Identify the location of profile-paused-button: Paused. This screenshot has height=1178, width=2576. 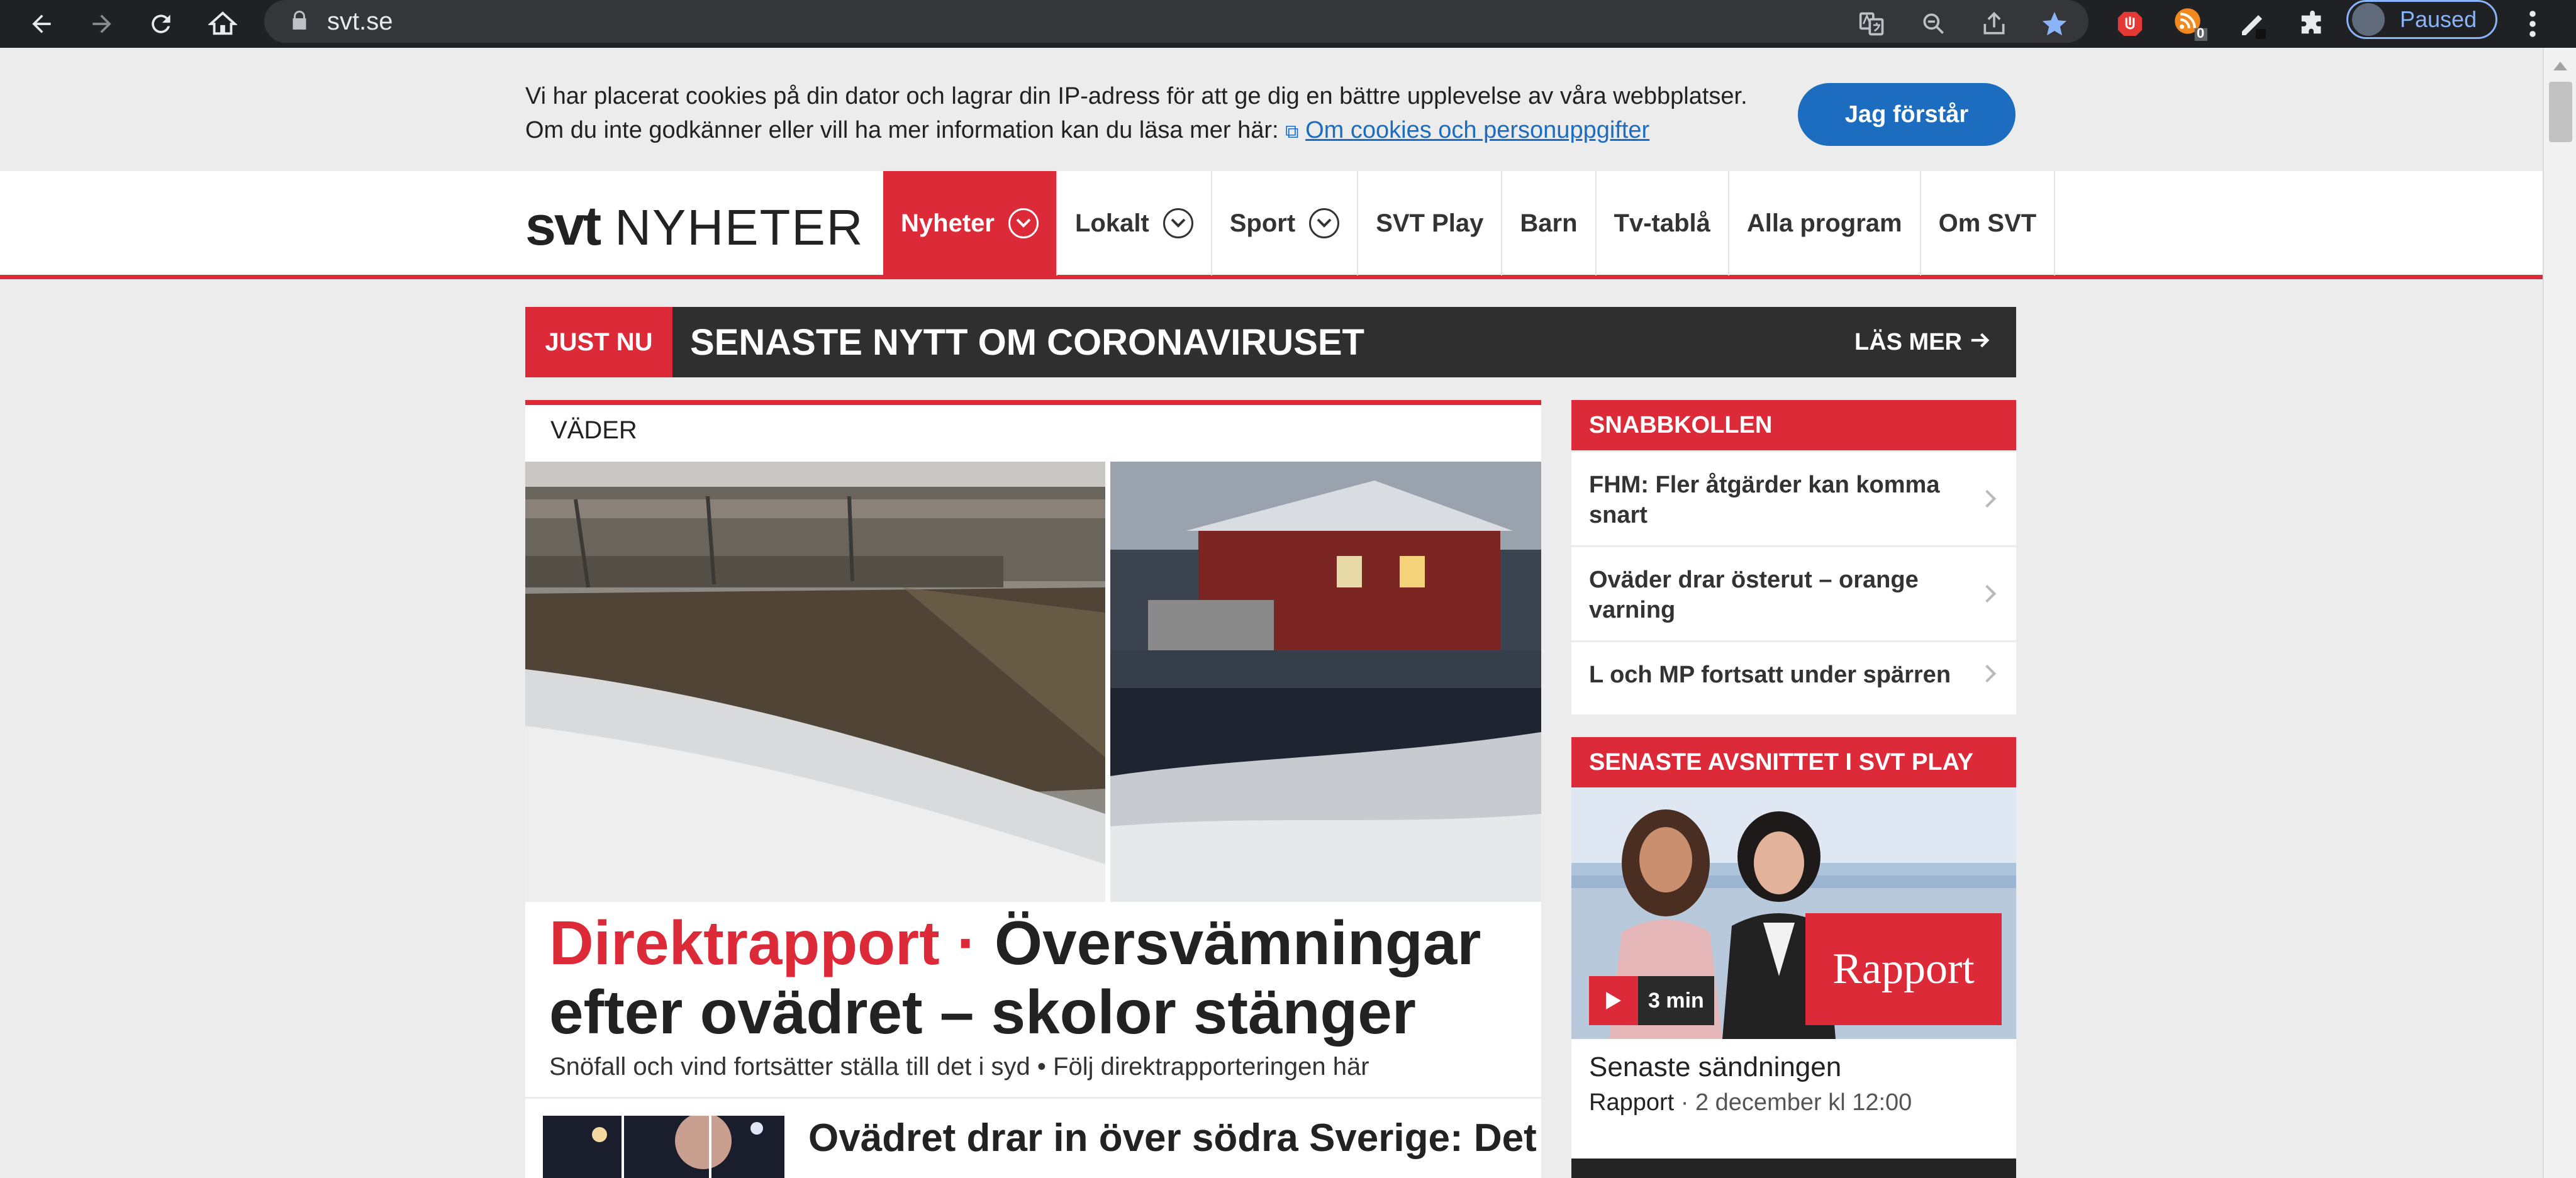
(2421, 20).